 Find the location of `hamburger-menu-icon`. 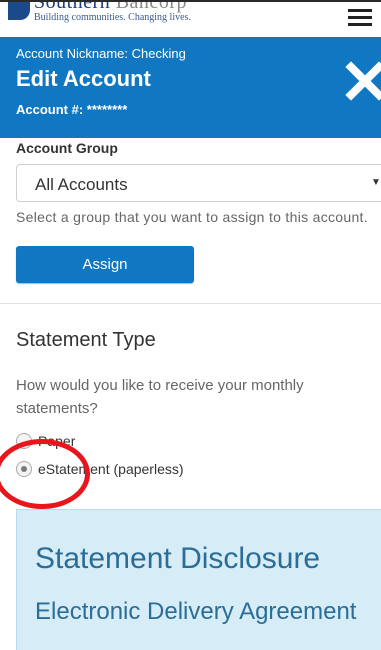

hamburger-menu-icon is located at coordinates (360, 18).